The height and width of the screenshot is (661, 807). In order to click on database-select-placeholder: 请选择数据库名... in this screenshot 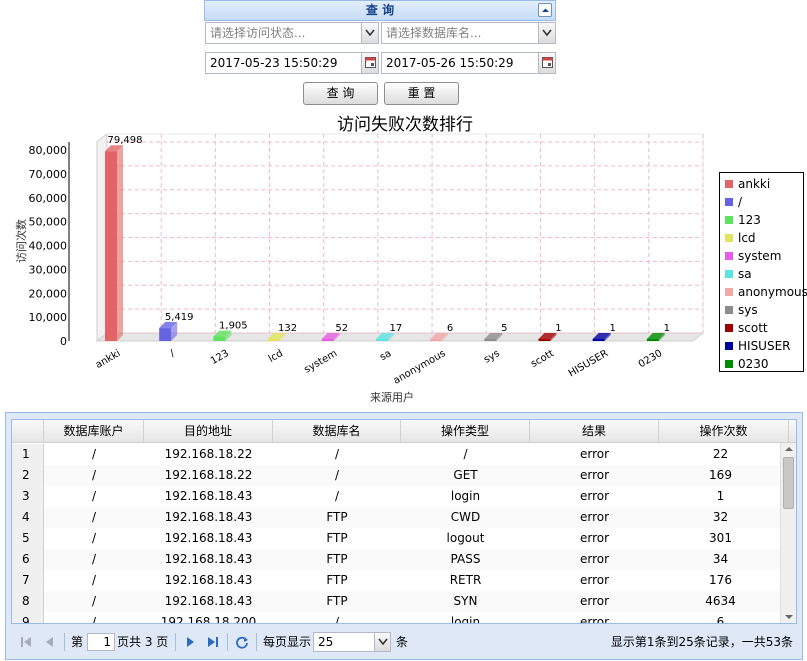, I will do `click(434, 33)`.